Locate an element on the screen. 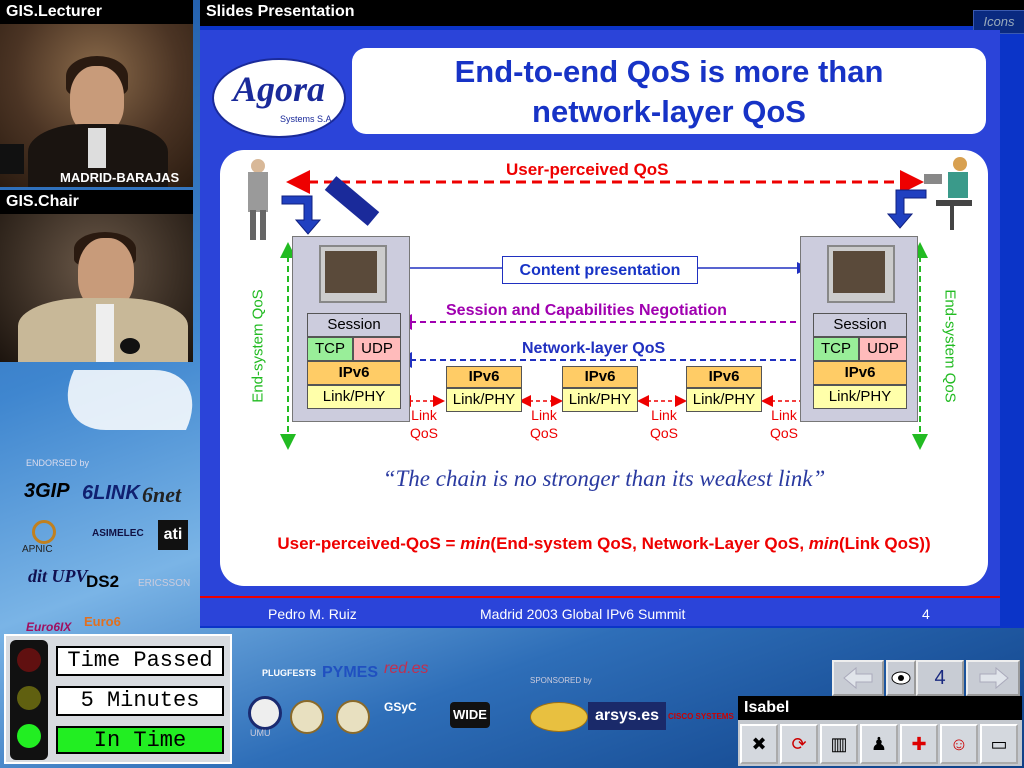 The height and width of the screenshot is (768, 1024). desktop-icon: ▭ is located at coordinates (999, 744).